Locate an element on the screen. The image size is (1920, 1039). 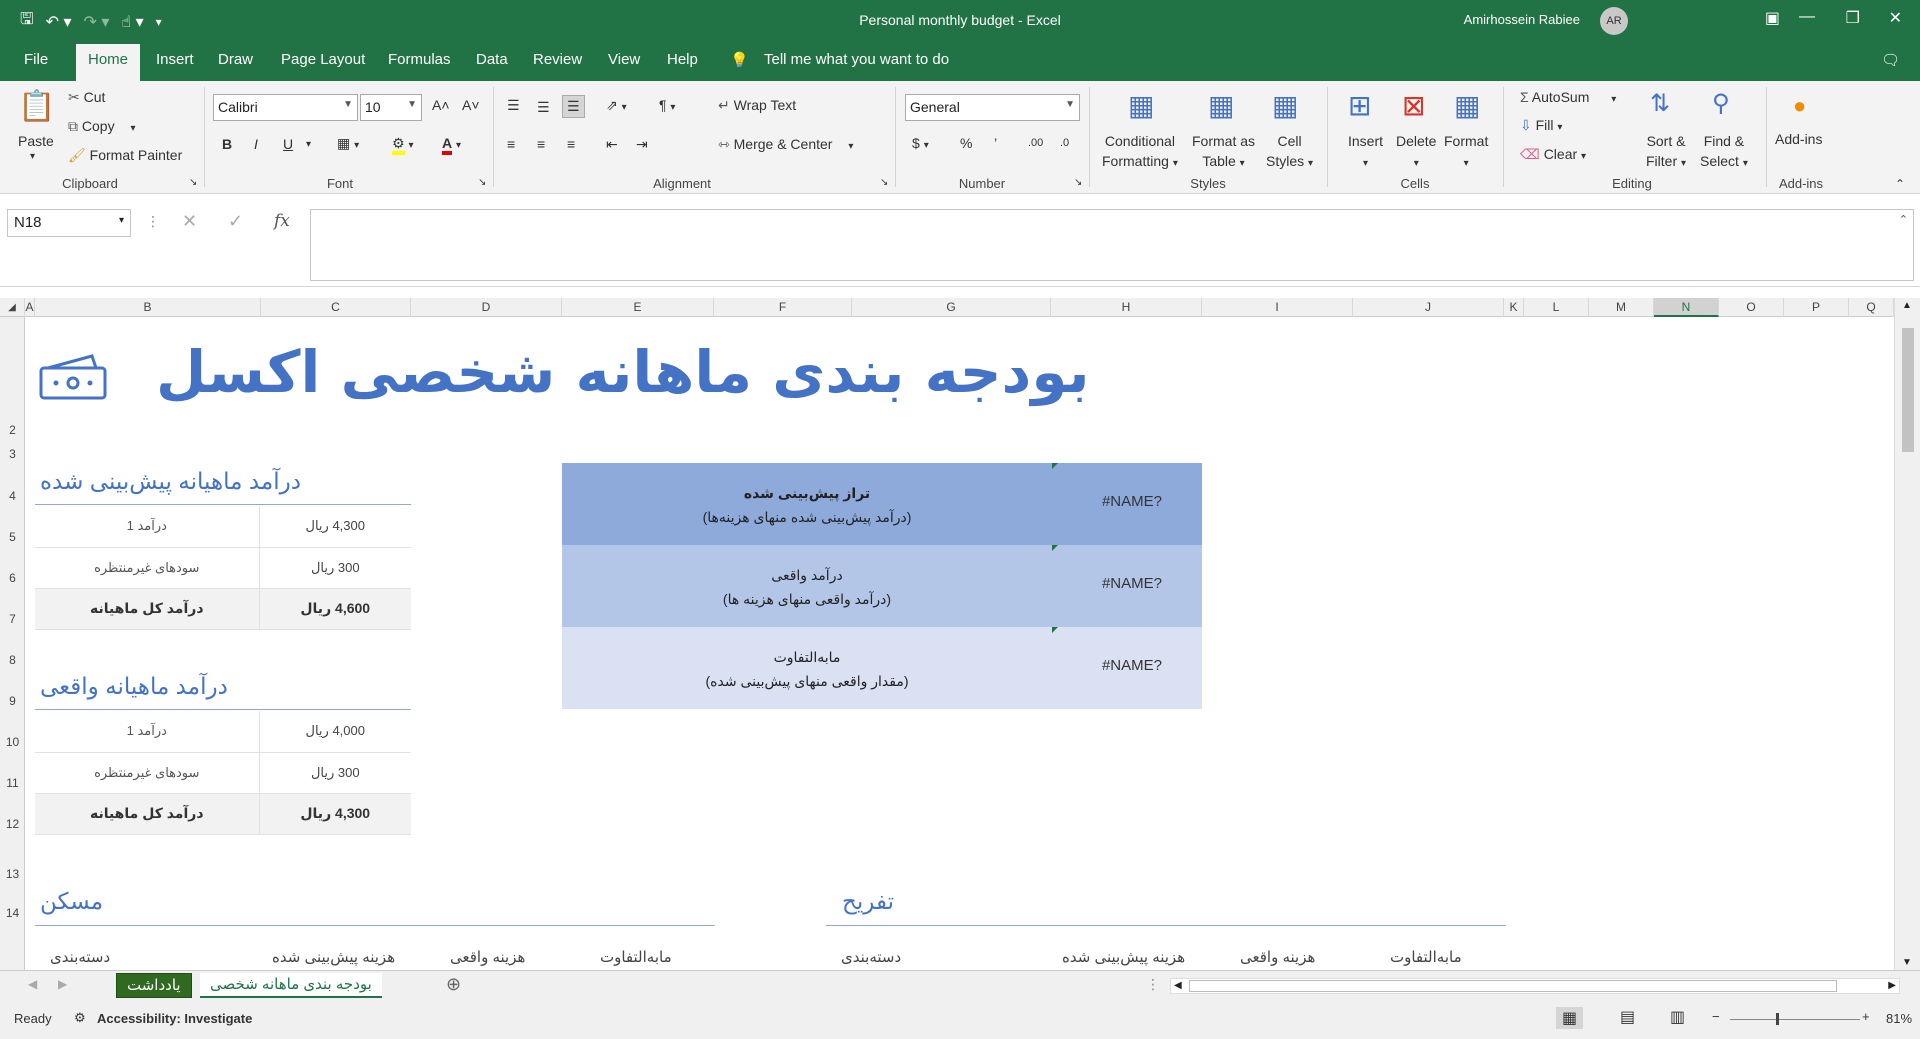
cancel-icon: ✕ is located at coordinates (189, 221).